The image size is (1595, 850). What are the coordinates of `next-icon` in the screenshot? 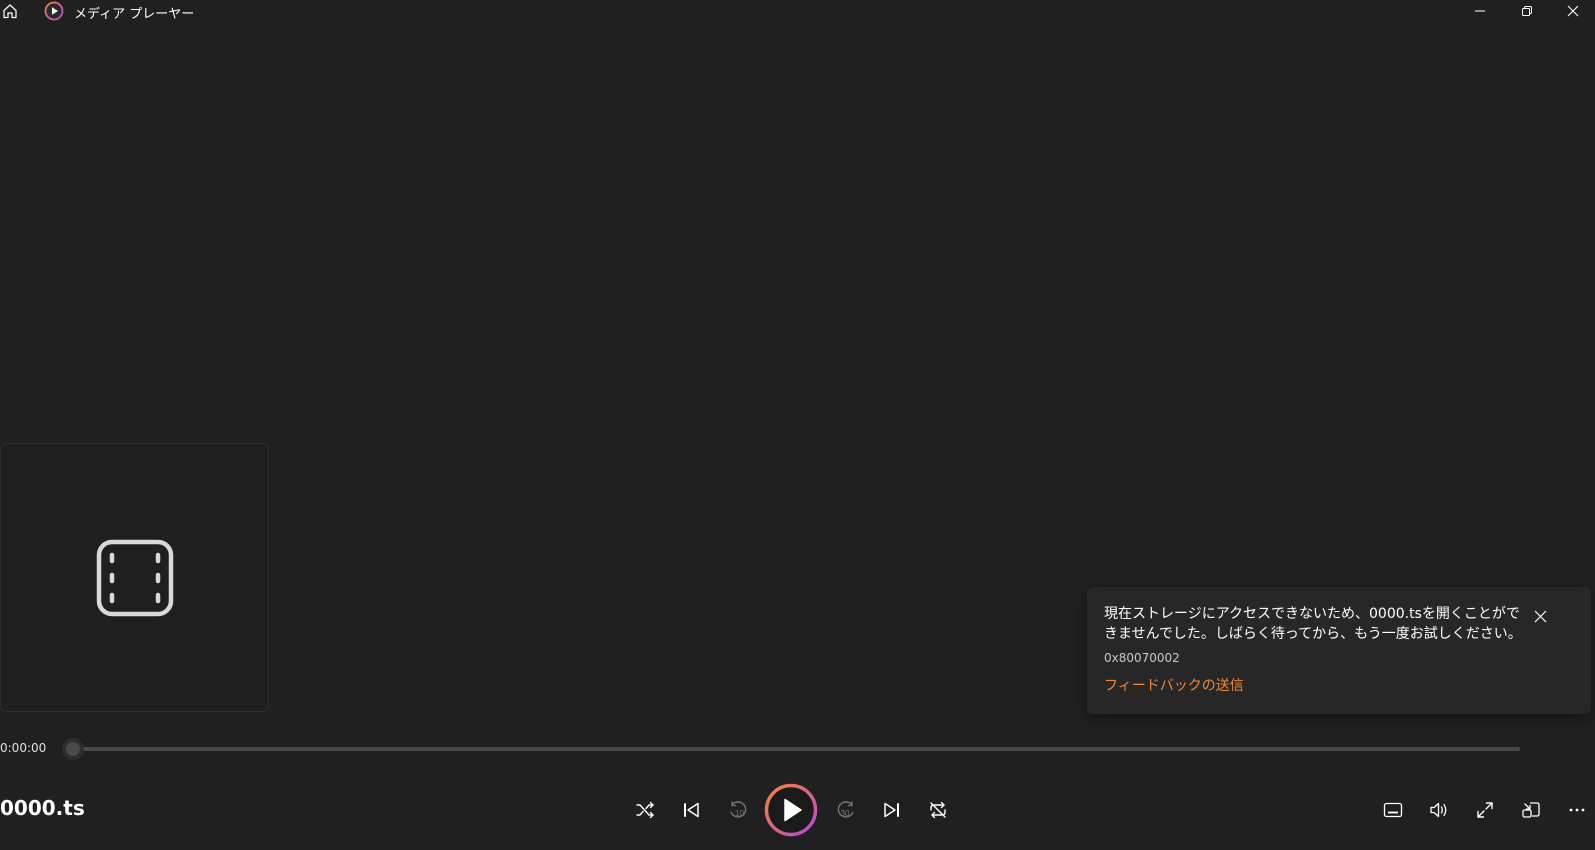 It's located at (891, 810).